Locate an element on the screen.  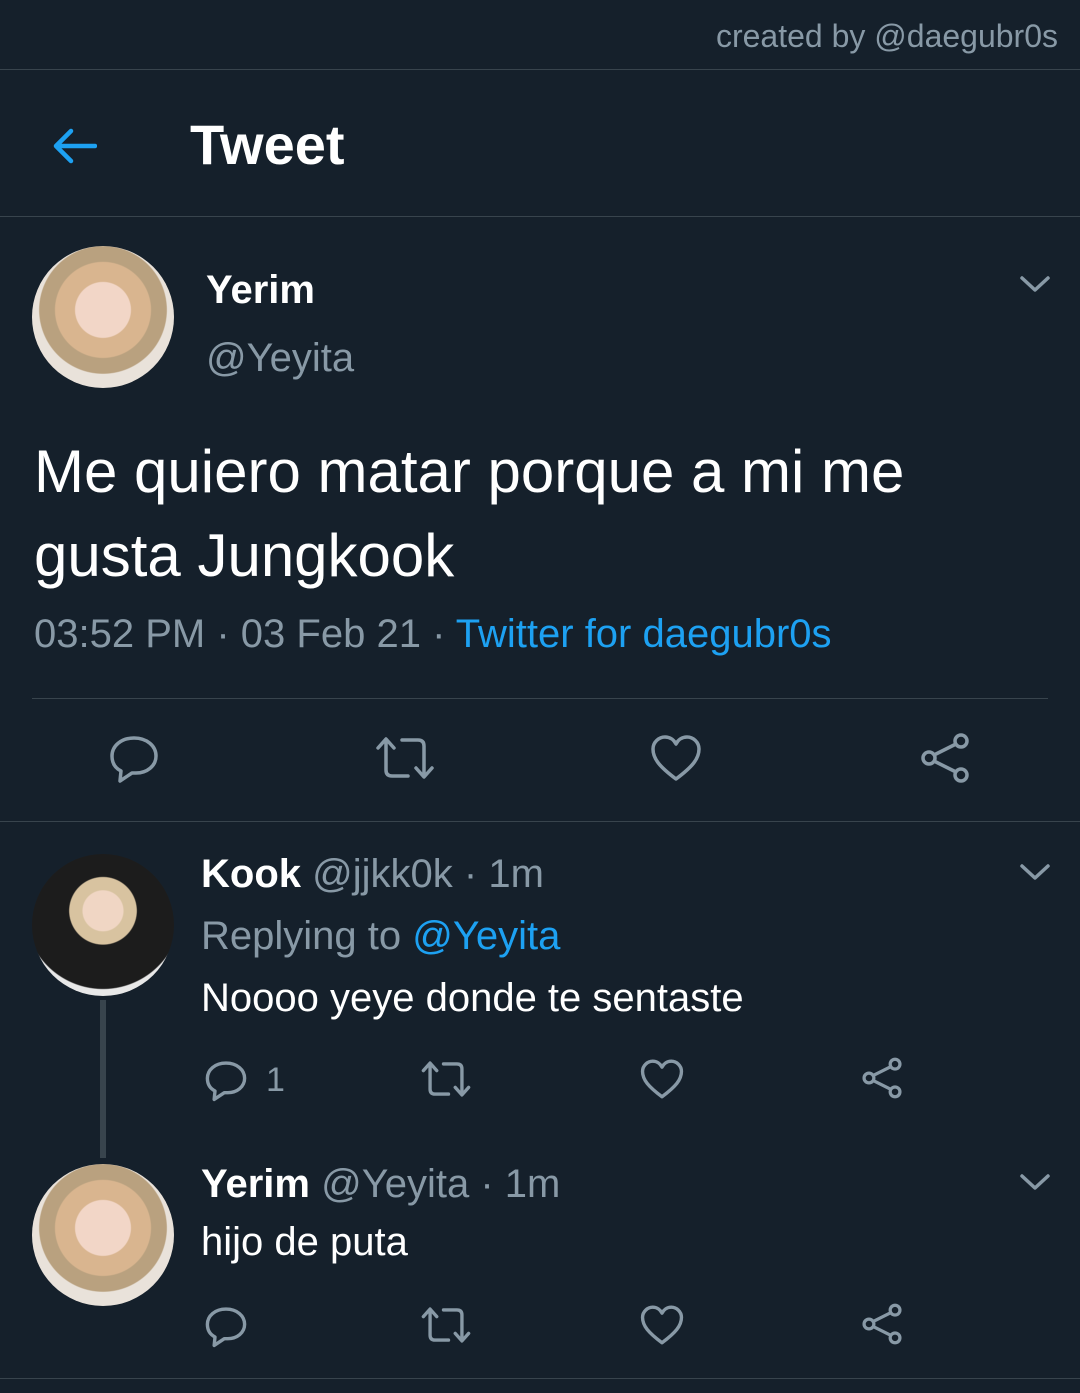
reply-button: 1 is located at coordinates (244, 1080).